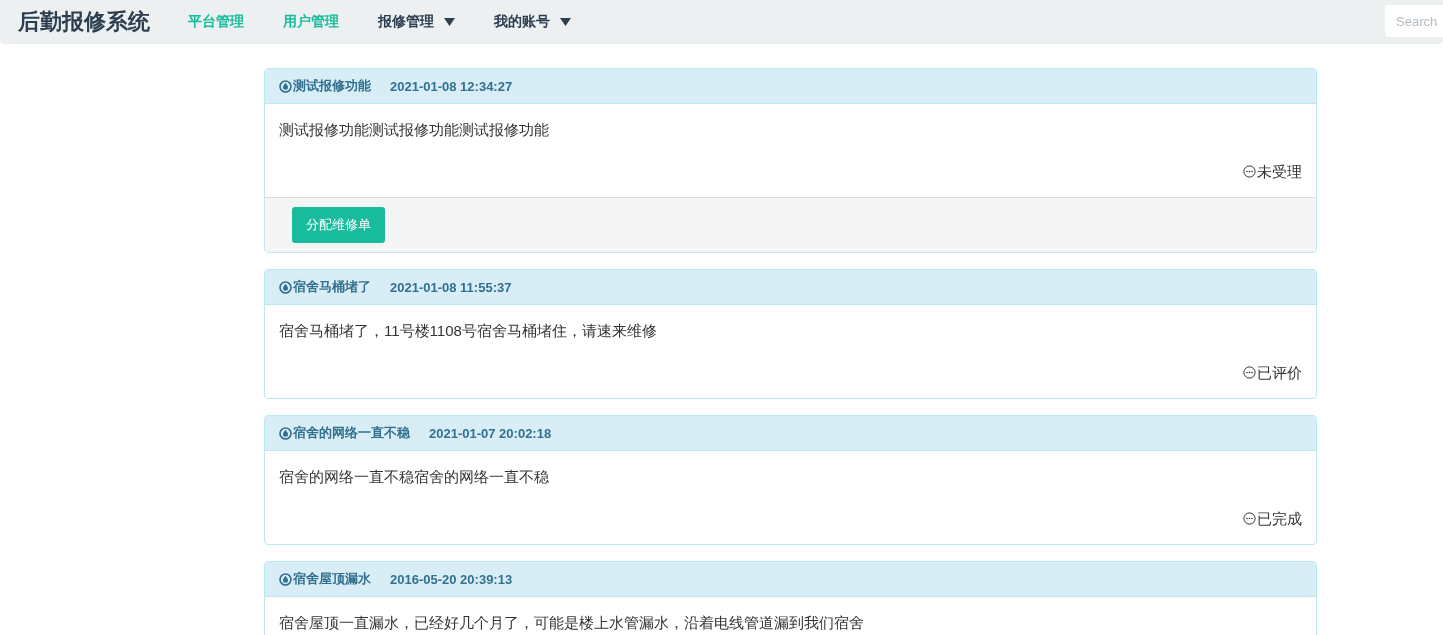  What do you see at coordinates (1272, 372) in the screenshot?
I see `report-status: 已评价` at bounding box center [1272, 372].